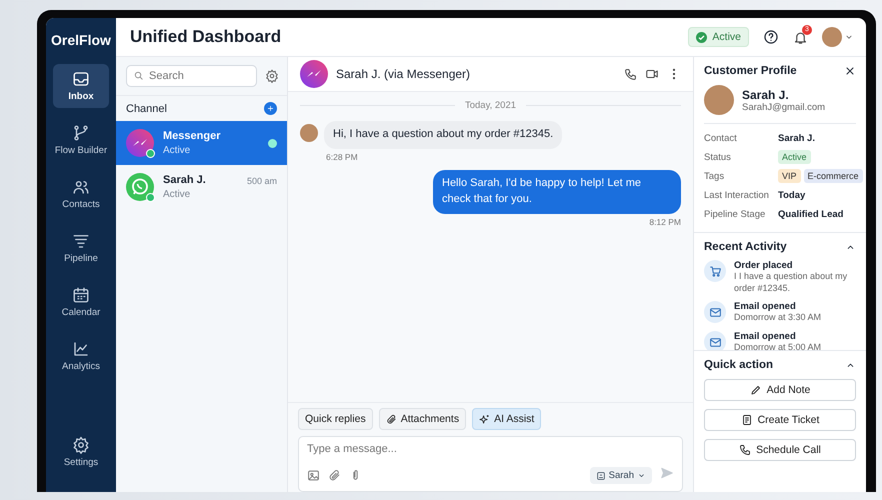  Describe the element at coordinates (342, 157) in the screenshot. I see `message-time: 6:28 PM` at that location.